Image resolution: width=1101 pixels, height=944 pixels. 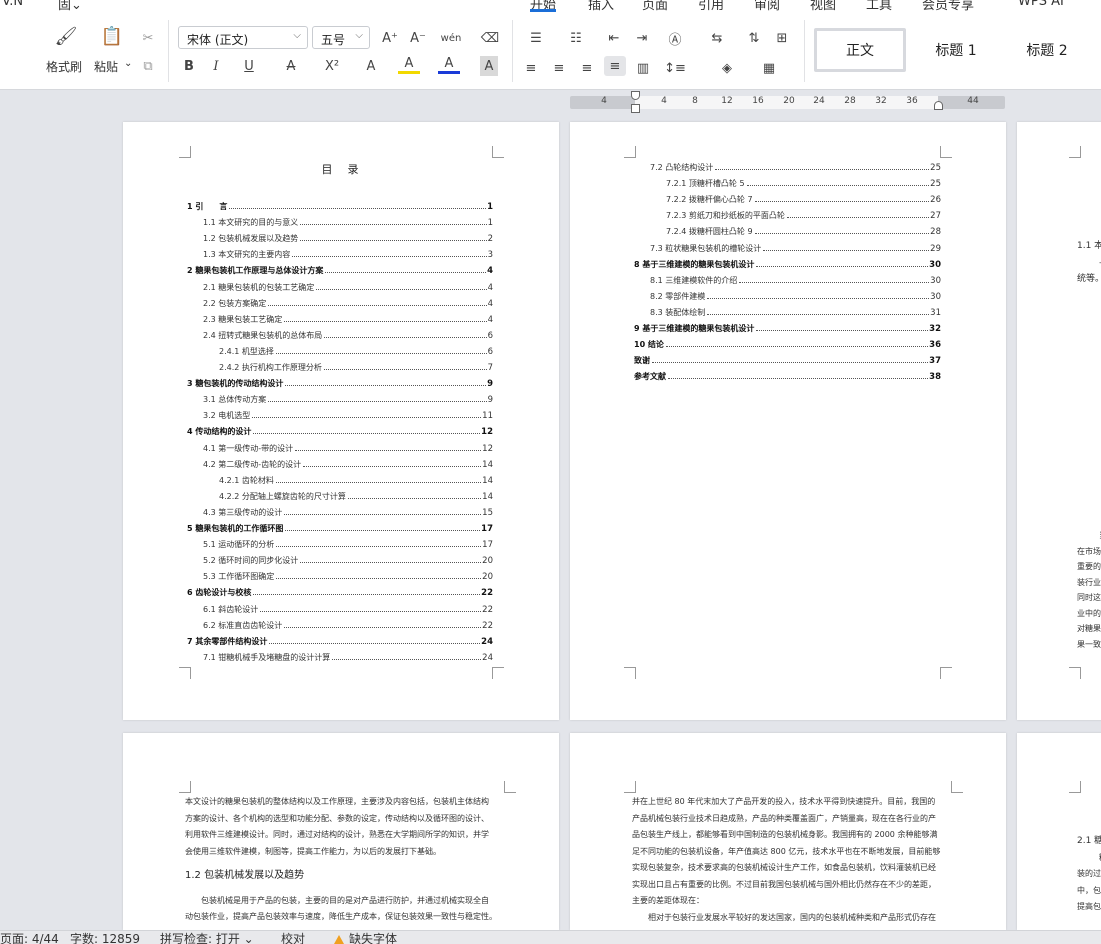 I want to click on line-spacing-icon: ↕≡, so click(x=675, y=68).